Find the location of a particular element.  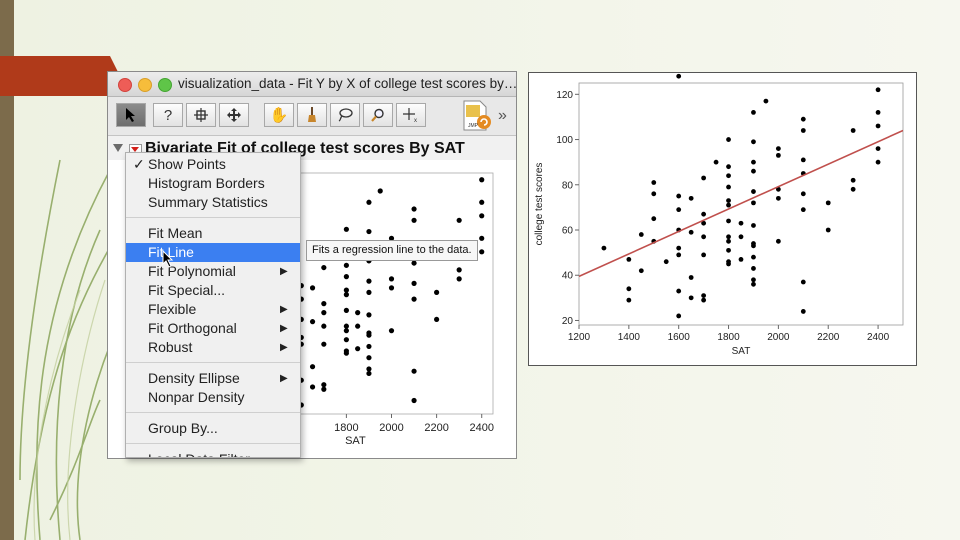

close-window-button is located at coordinates (125, 85).